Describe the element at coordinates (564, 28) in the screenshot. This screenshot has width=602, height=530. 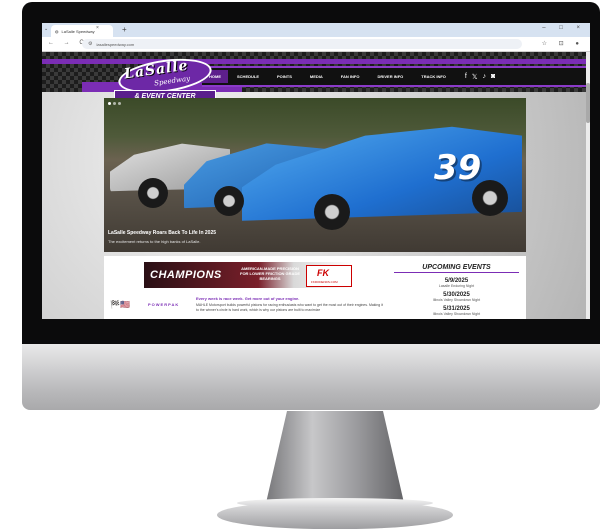
I see `window-controls: – □ ×` at that location.